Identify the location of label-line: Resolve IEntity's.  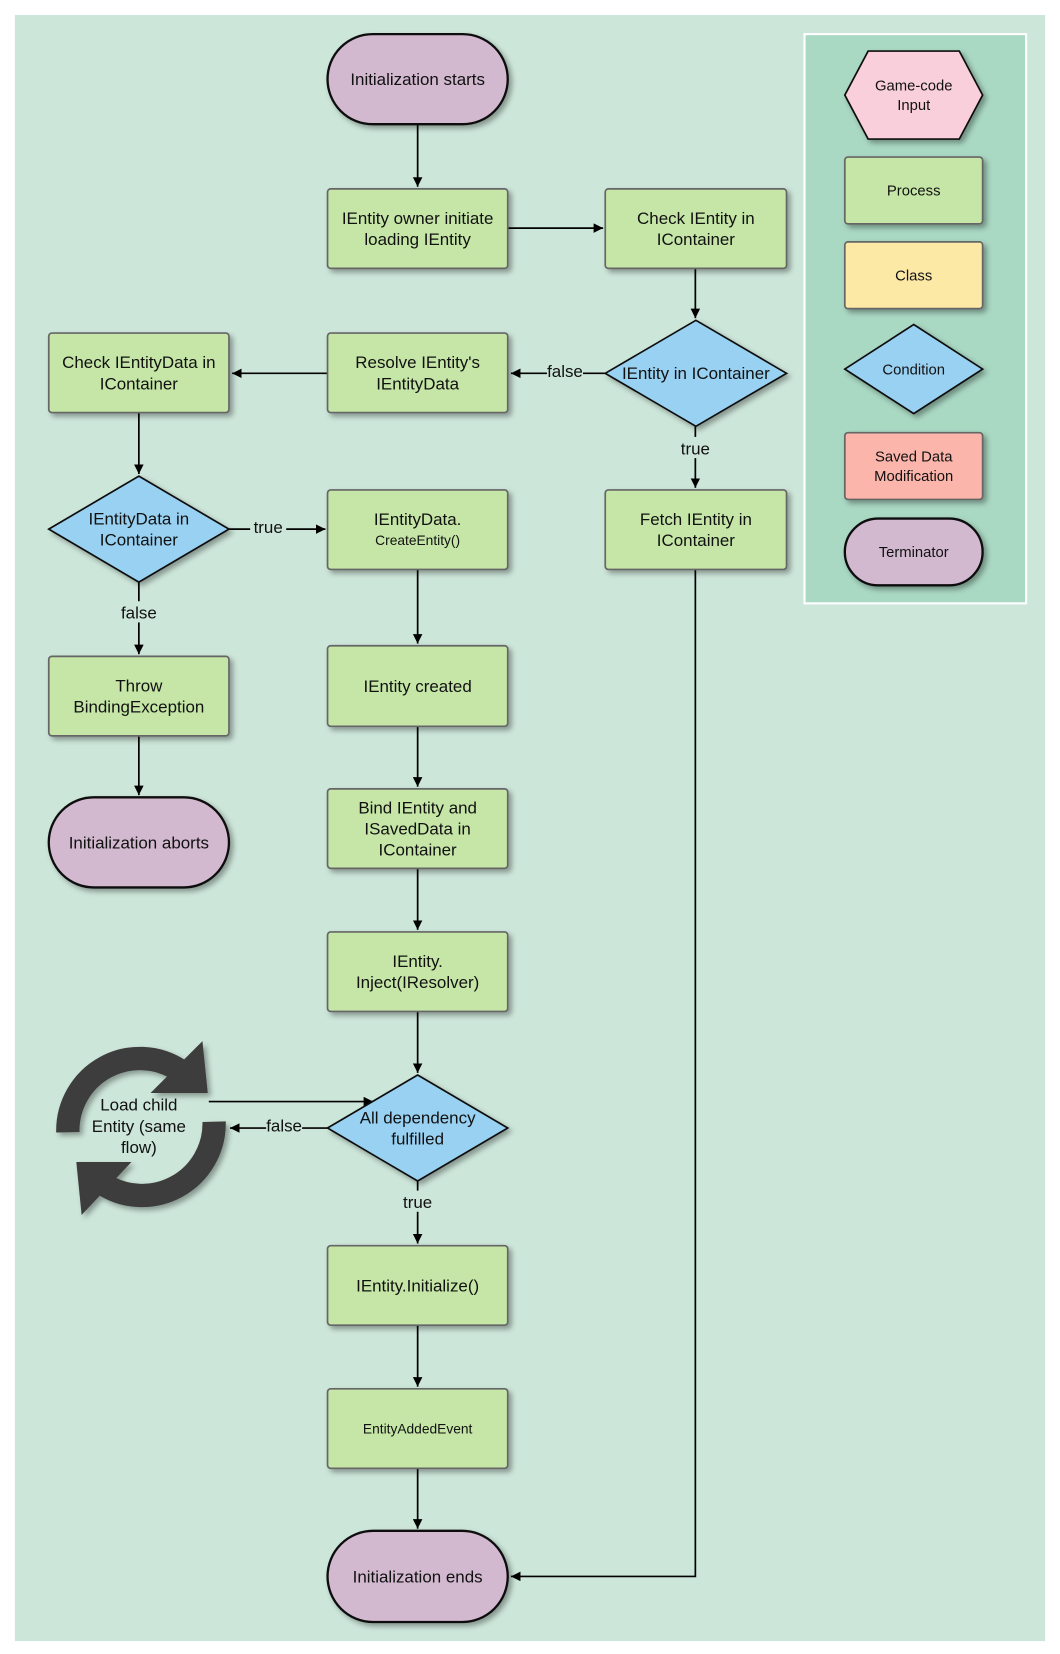
(417, 362).